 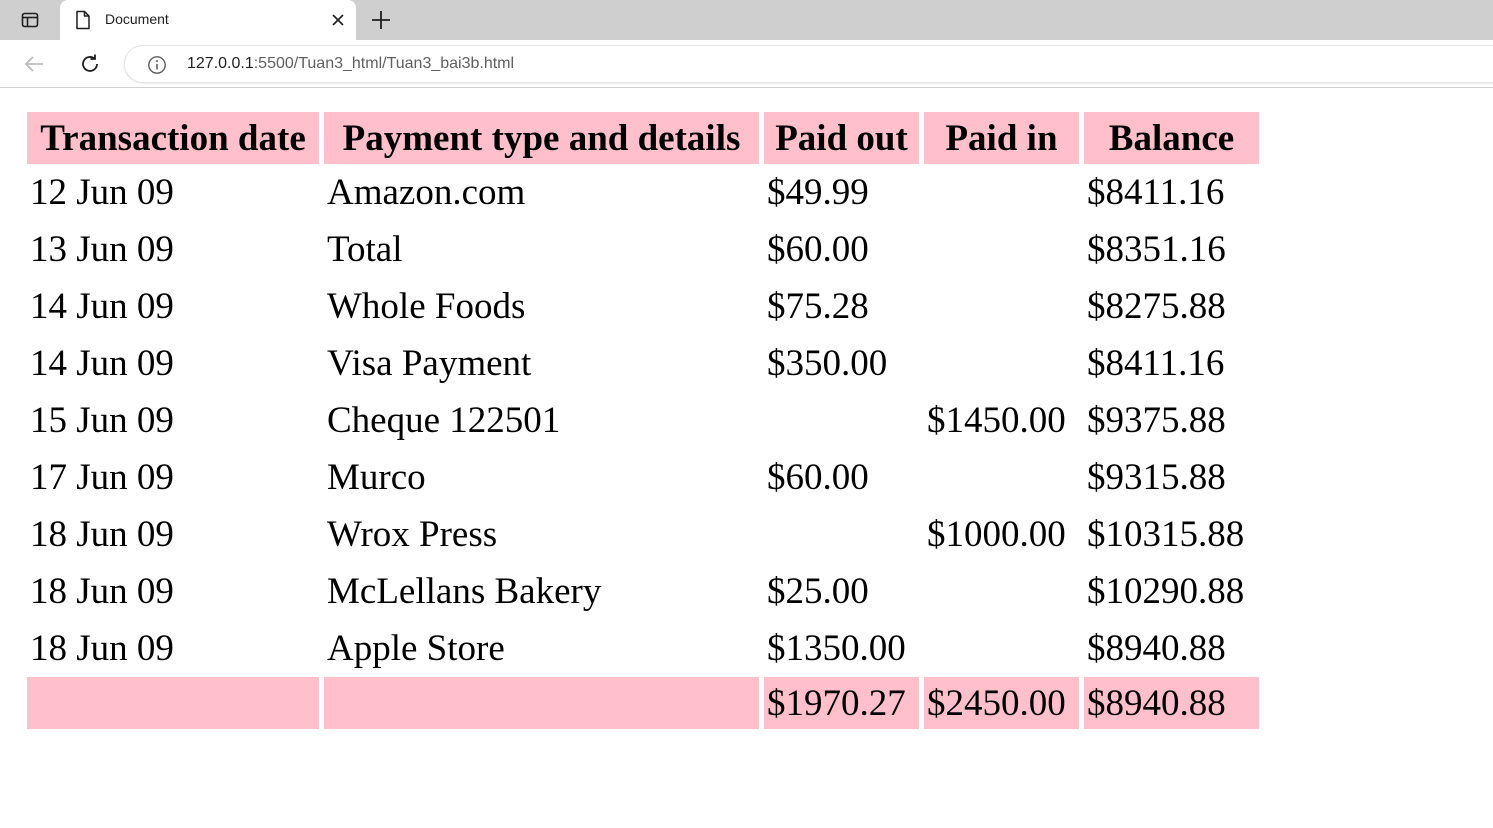 I want to click on header-payment-type: Payment type and details, so click(x=541, y=138).